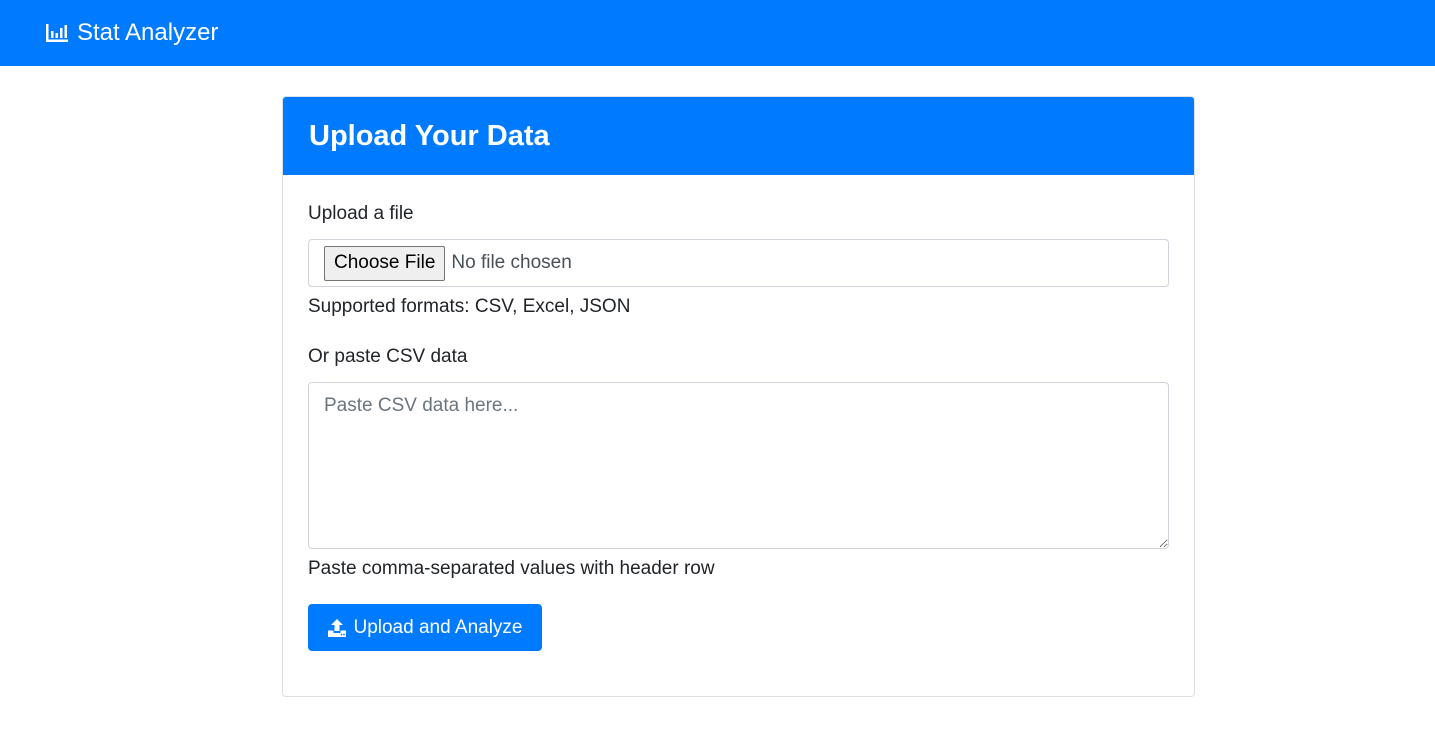 This screenshot has width=1435, height=735. What do you see at coordinates (57, 33) in the screenshot?
I see `bar-chart-icon` at bounding box center [57, 33].